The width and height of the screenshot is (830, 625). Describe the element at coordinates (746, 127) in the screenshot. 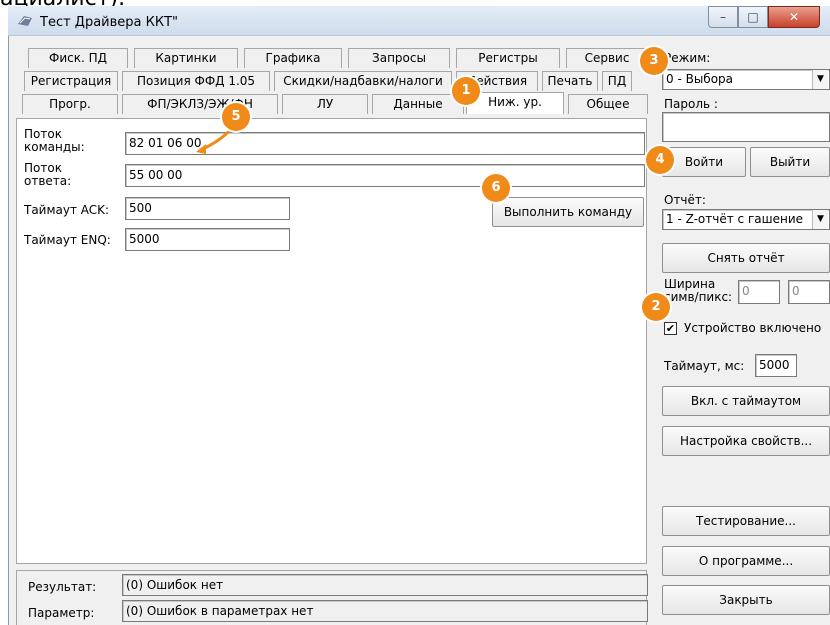

I see `password-input` at that location.